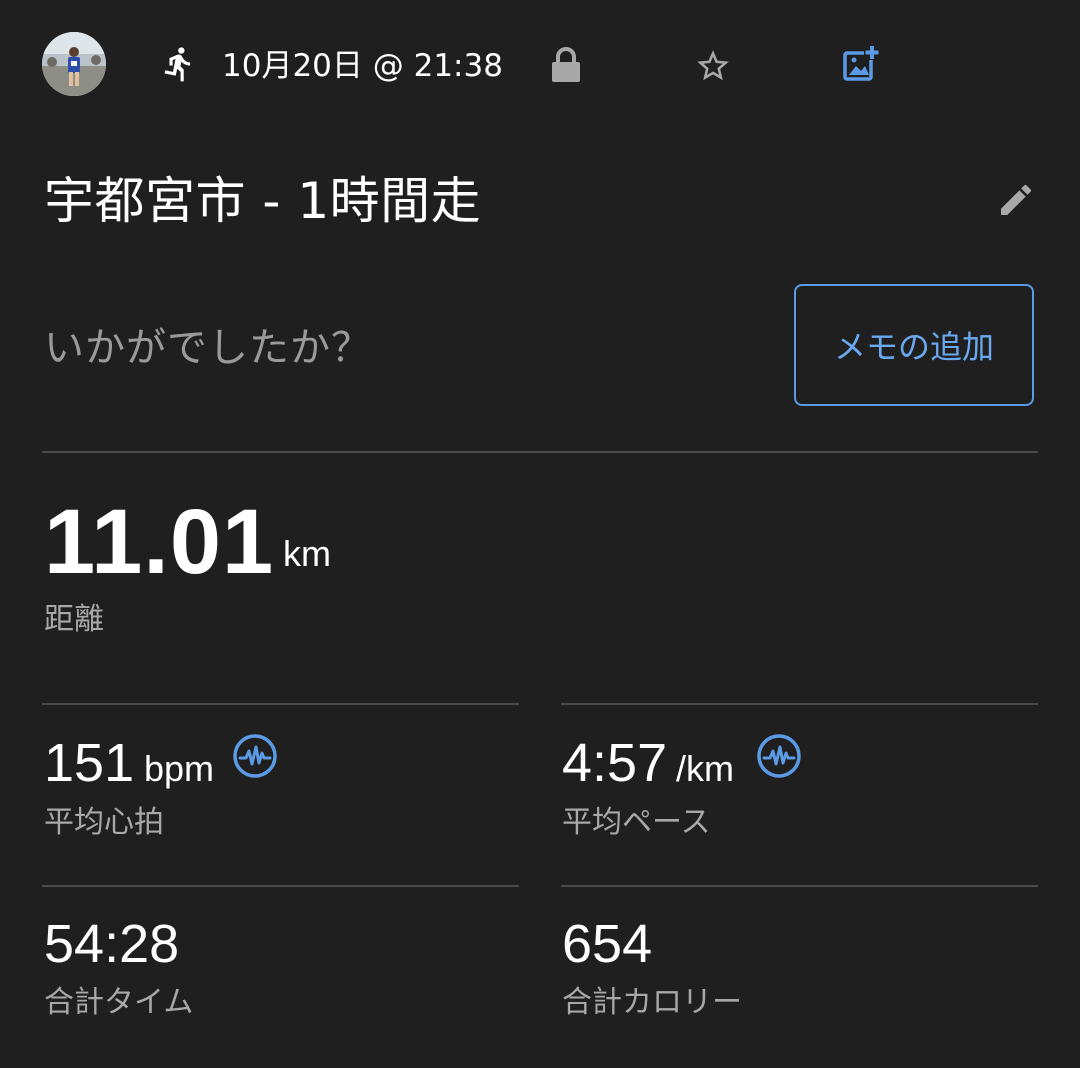 Image resolution: width=1080 pixels, height=1068 pixels. What do you see at coordinates (119, 1002) in the screenshot?
I see `total-time-label: 合計タイム` at bounding box center [119, 1002].